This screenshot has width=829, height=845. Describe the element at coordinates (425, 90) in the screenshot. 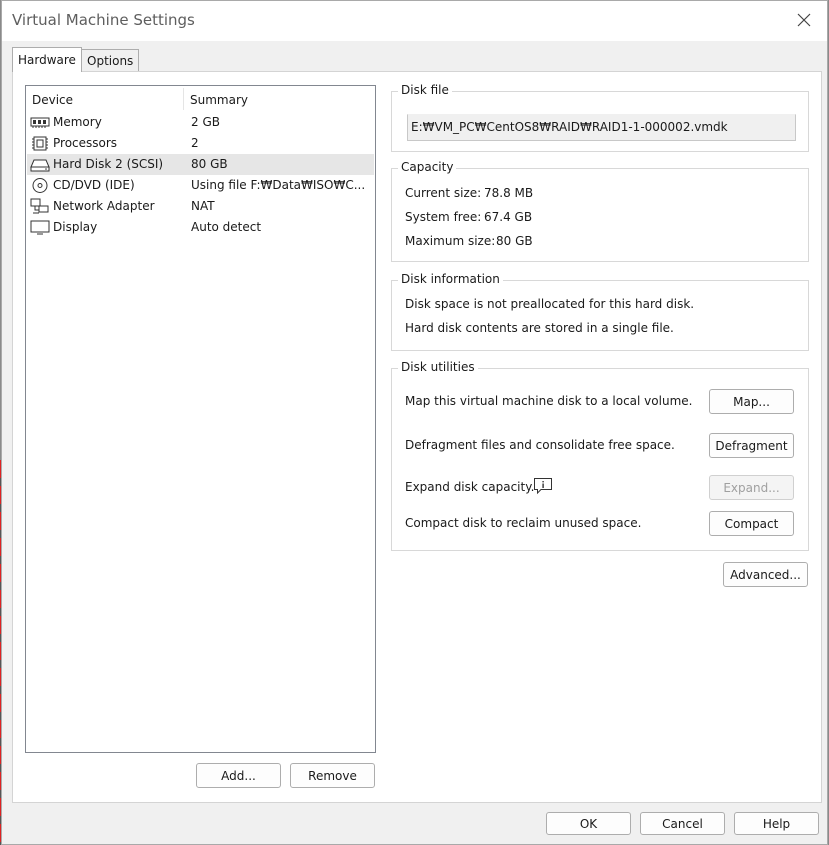

I see `disk-file-label: Disk file` at that location.